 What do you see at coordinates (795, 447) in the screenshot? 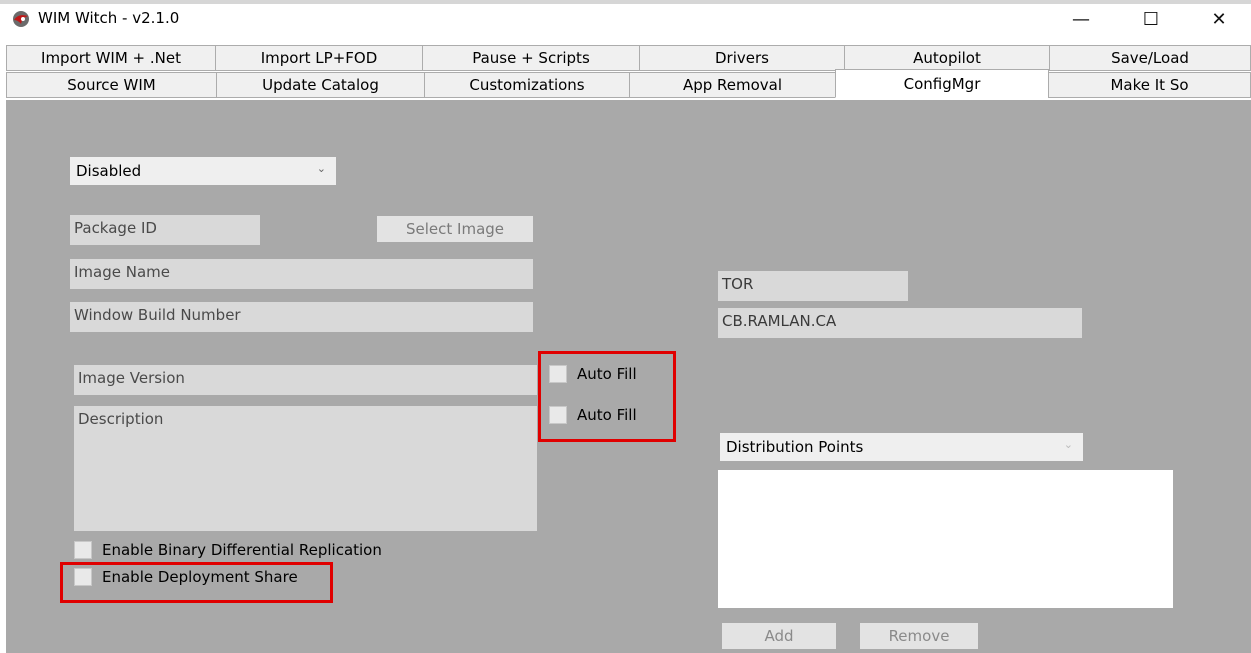
I see `distribution-points-value: Distribution Points` at bounding box center [795, 447].